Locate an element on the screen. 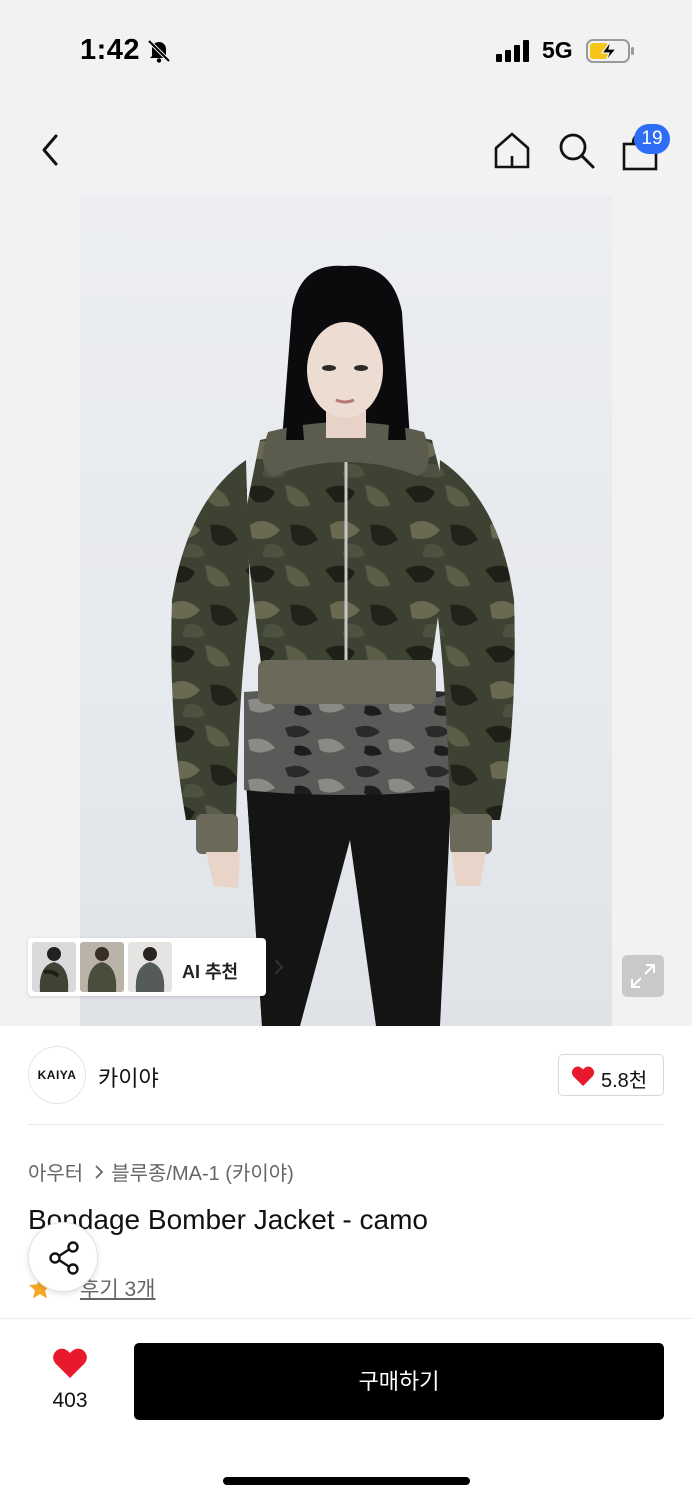  search-icon is located at coordinates (576, 150).